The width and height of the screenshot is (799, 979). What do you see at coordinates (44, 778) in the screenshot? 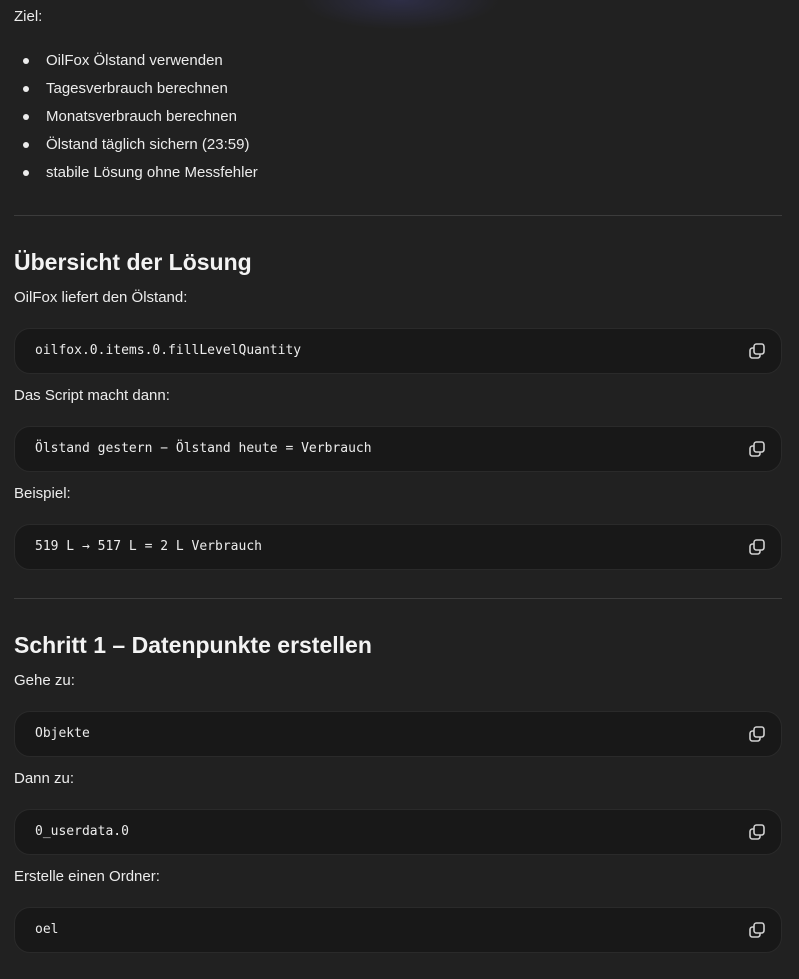
I see `step1-text-2: Dann zu:` at bounding box center [44, 778].